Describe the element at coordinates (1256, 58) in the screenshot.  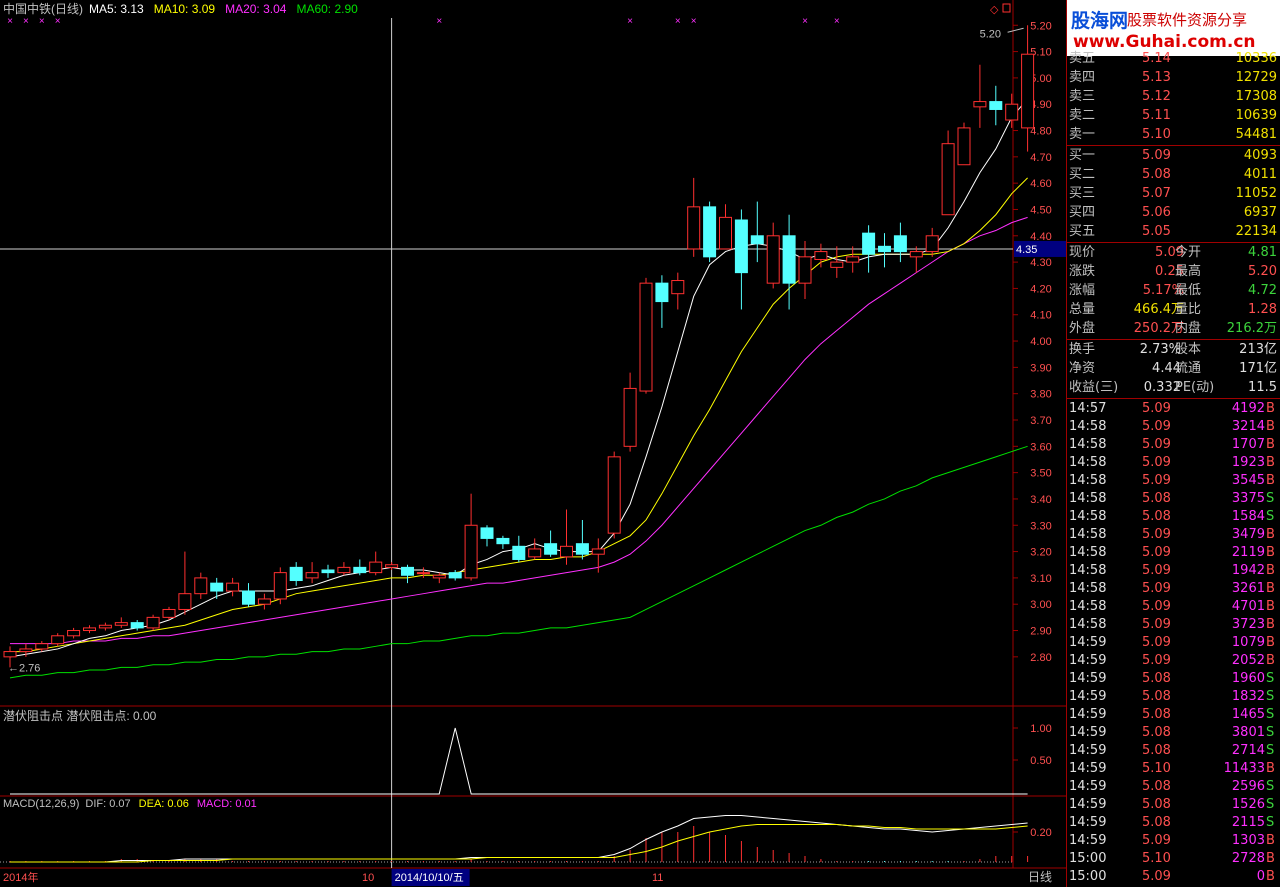
I see `ask-volume: 10336` at that location.